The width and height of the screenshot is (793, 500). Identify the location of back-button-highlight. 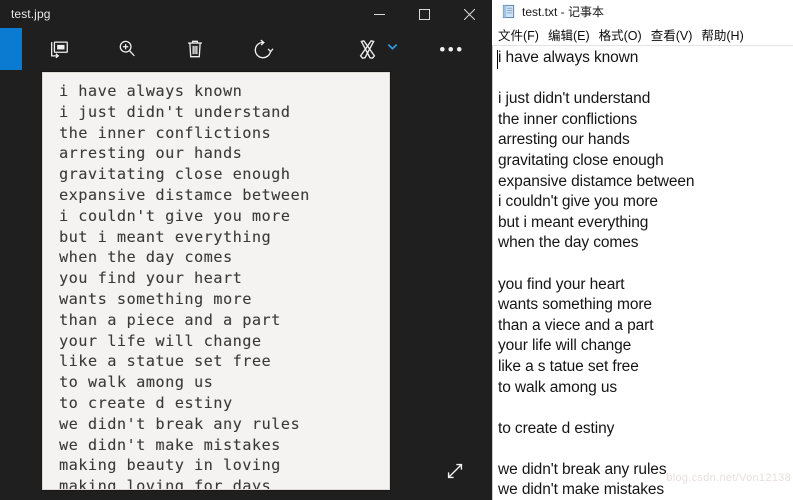
(11, 49).